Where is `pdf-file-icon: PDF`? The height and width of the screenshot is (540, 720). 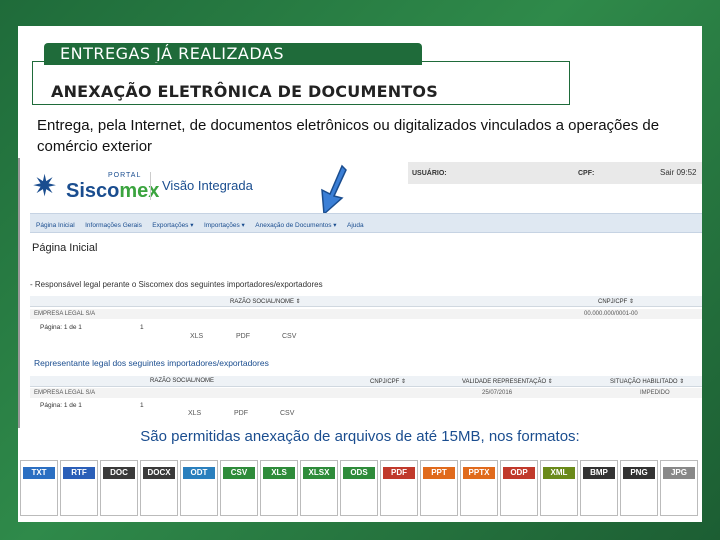 pdf-file-icon: PDF is located at coordinates (399, 488).